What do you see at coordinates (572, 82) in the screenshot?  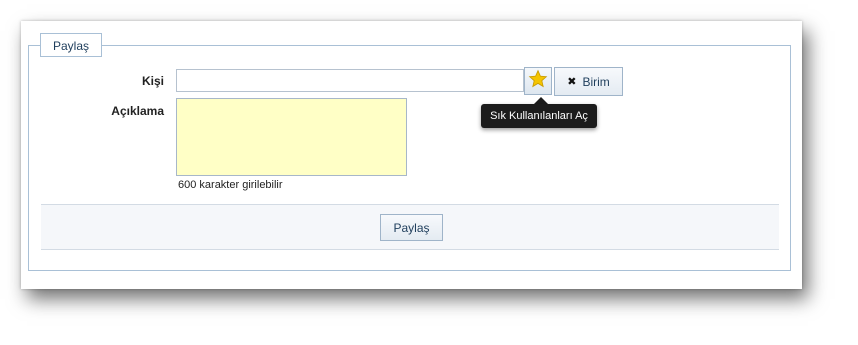 I see `close-icon: ✖` at bounding box center [572, 82].